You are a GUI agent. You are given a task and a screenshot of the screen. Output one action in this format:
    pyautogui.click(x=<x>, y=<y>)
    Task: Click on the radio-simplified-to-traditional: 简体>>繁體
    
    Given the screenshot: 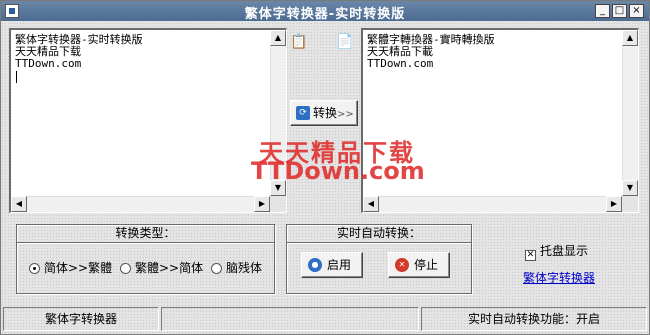 What is the action you would take?
    pyautogui.click(x=70, y=268)
    